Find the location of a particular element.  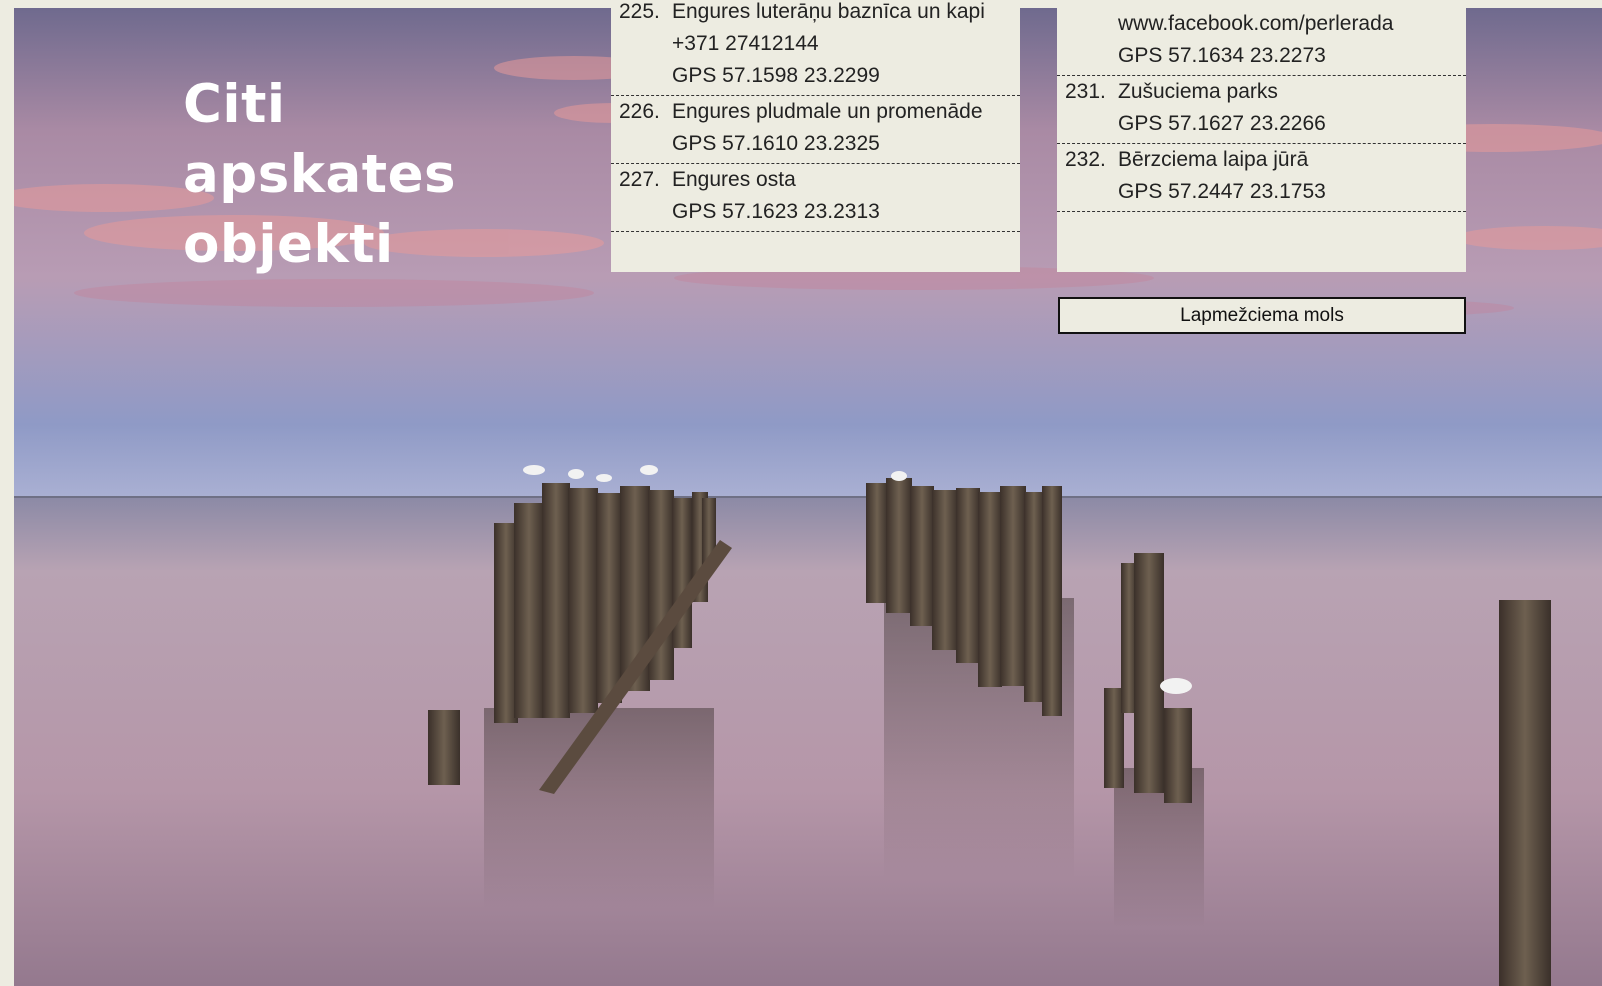

item-name: Engures osta is located at coordinates (734, 179).